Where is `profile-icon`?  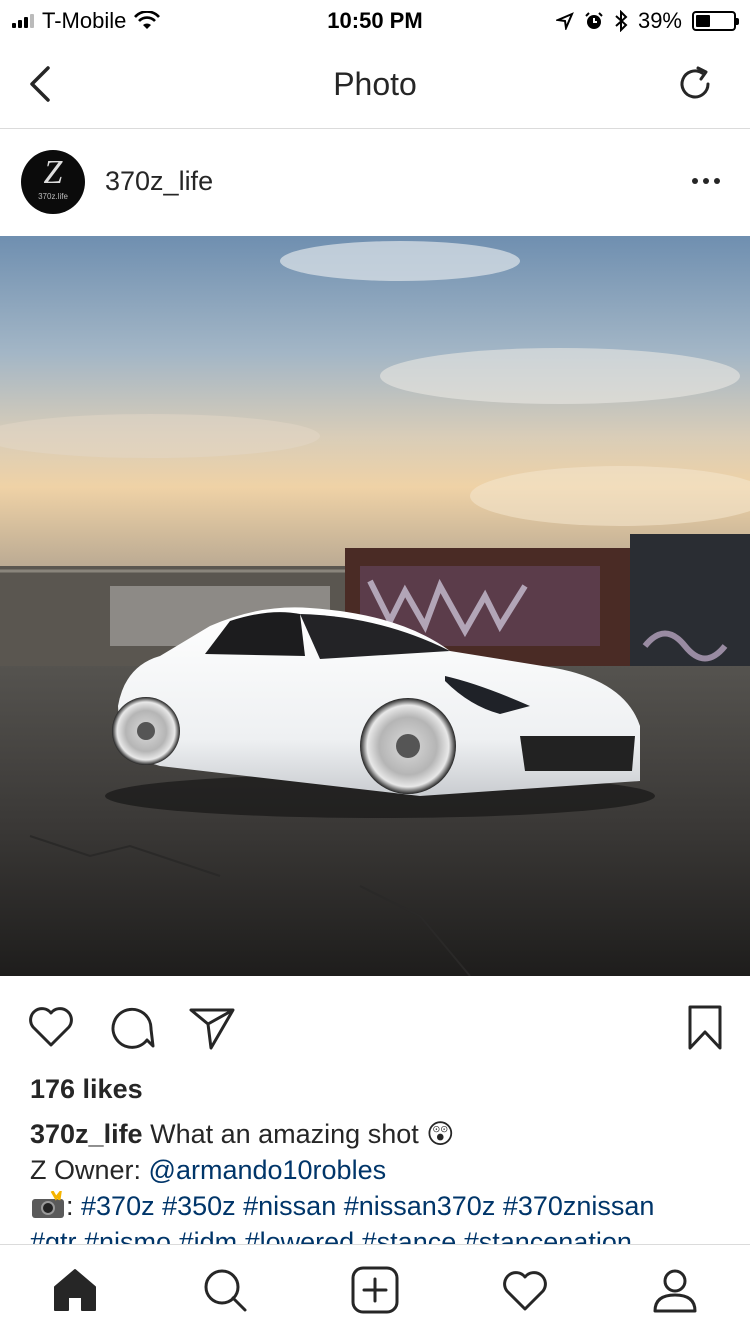 profile-icon is located at coordinates (675, 1290).